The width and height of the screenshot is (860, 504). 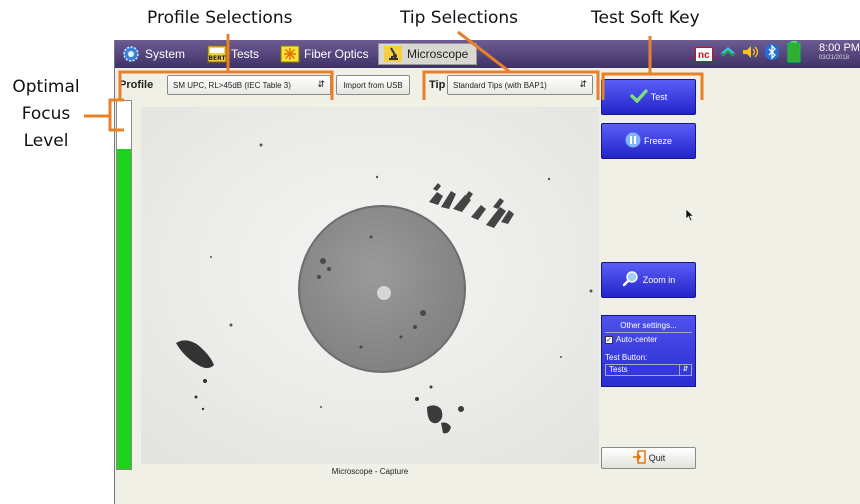 I want to click on bert-icon-text: BERT, so click(x=217, y=58).